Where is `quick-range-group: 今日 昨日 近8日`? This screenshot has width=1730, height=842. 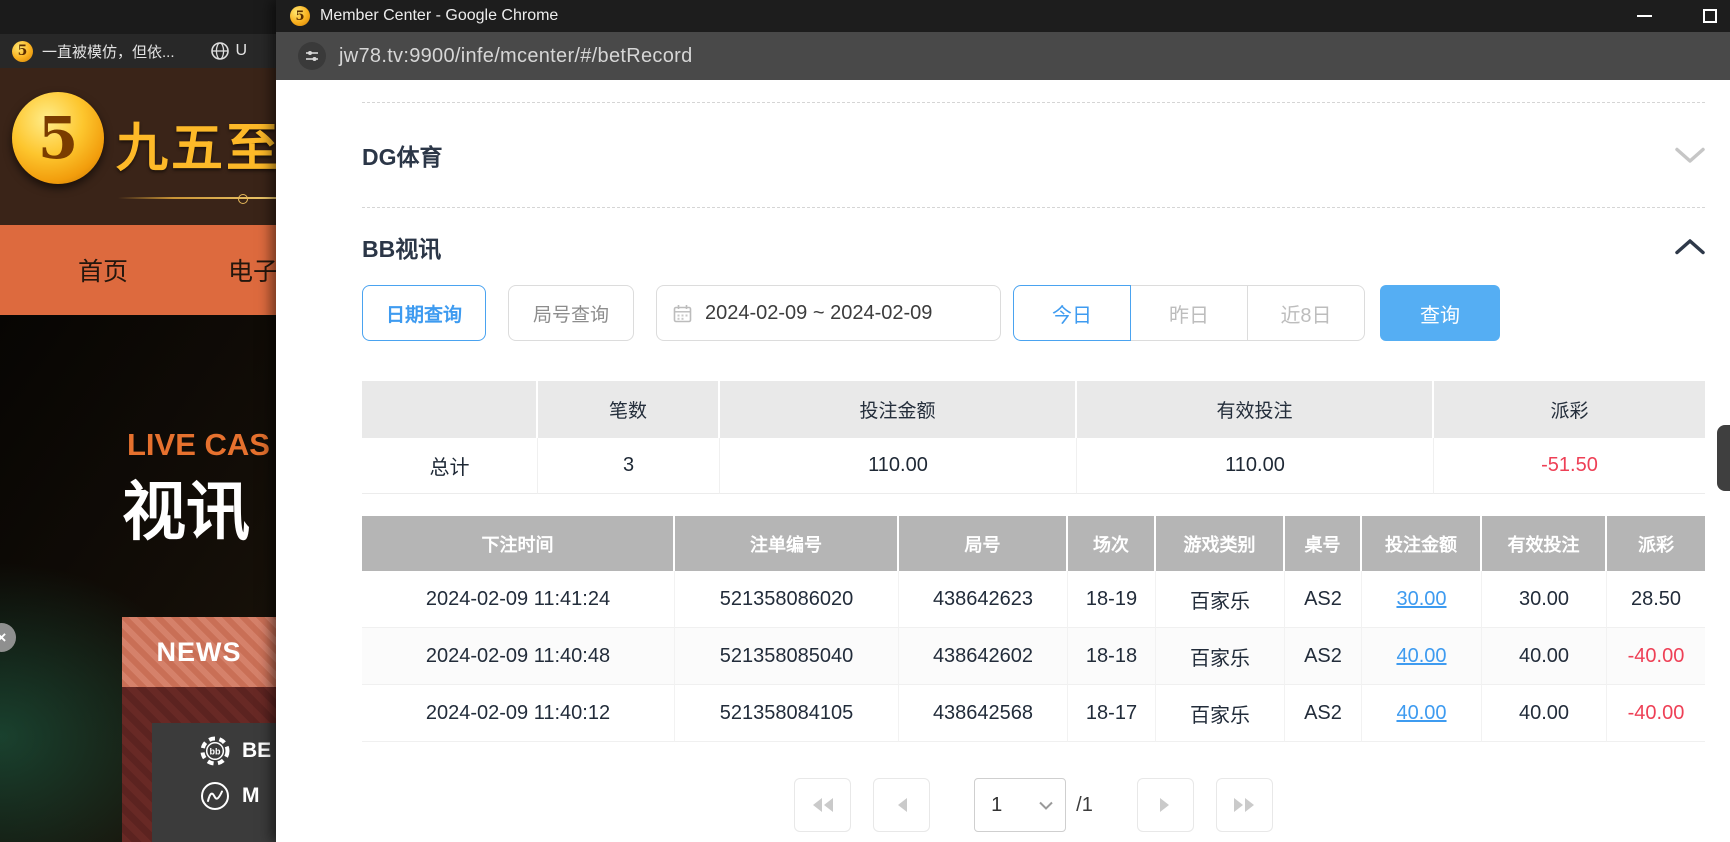 quick-range-group: 今日 昨日 近8日 is located at coordinates (1189, 313).